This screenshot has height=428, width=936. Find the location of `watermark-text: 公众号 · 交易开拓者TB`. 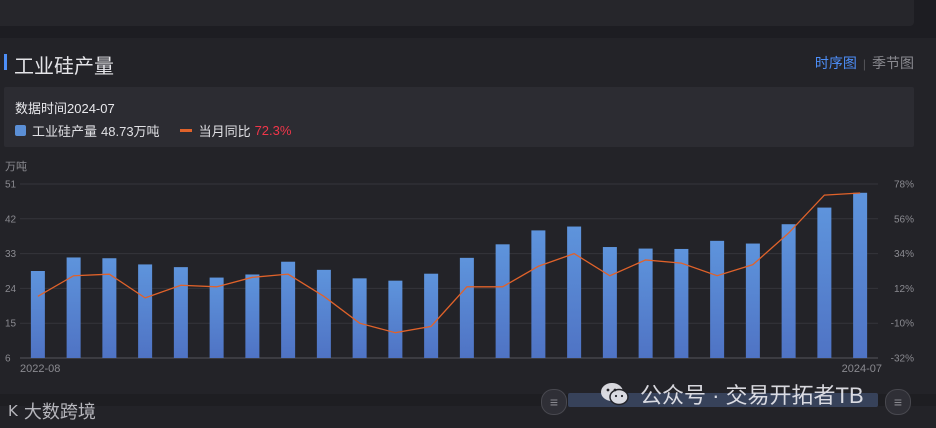

watermark-text: 公众号 · 交易开拓者TB is located at coordinates (752, 395).